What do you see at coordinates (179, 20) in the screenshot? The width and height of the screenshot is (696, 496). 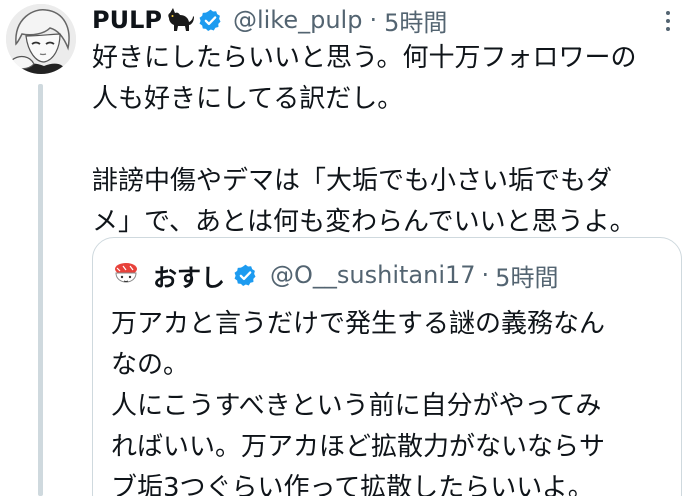 I see `black-cat-emoji` at bounding box center [179, 20].